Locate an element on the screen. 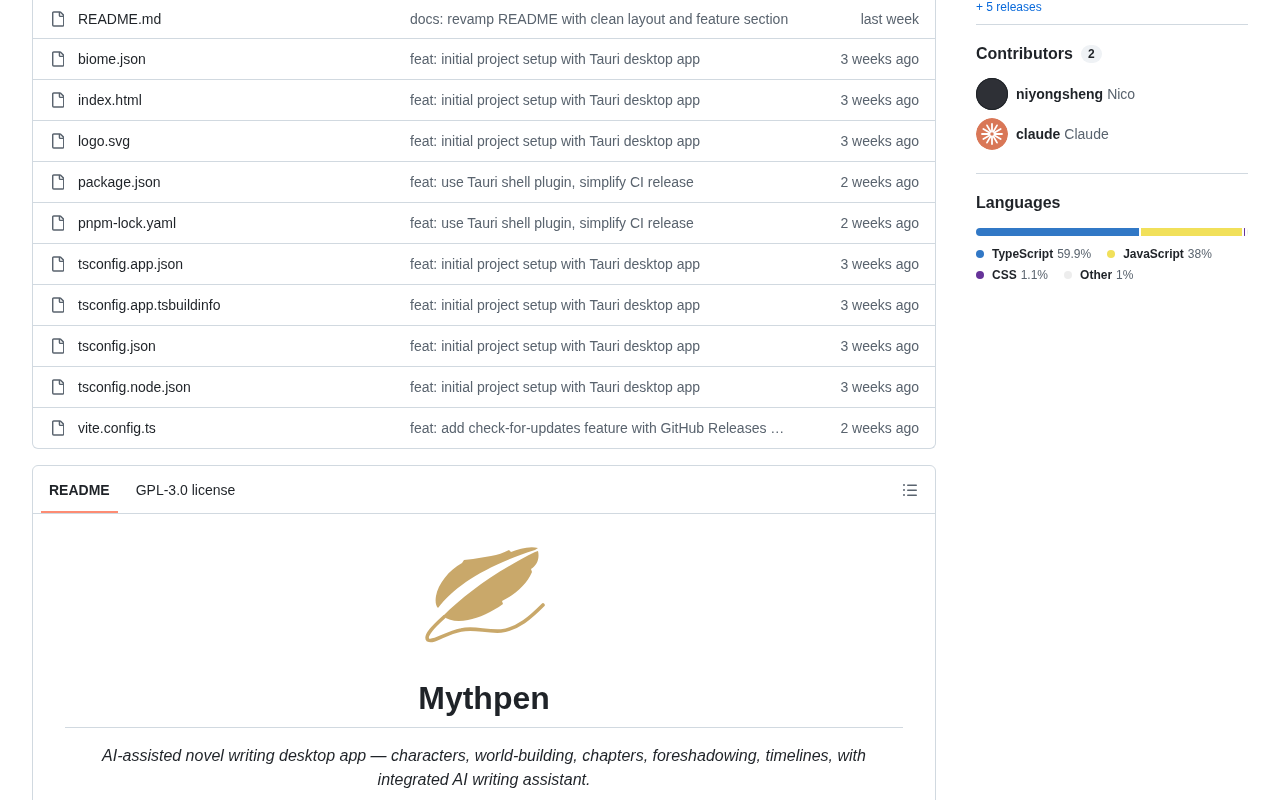 Image resolution: width=1280 pixels, height=800 pixels. starburst-avatar-icon is located at coordinates (992, 134).